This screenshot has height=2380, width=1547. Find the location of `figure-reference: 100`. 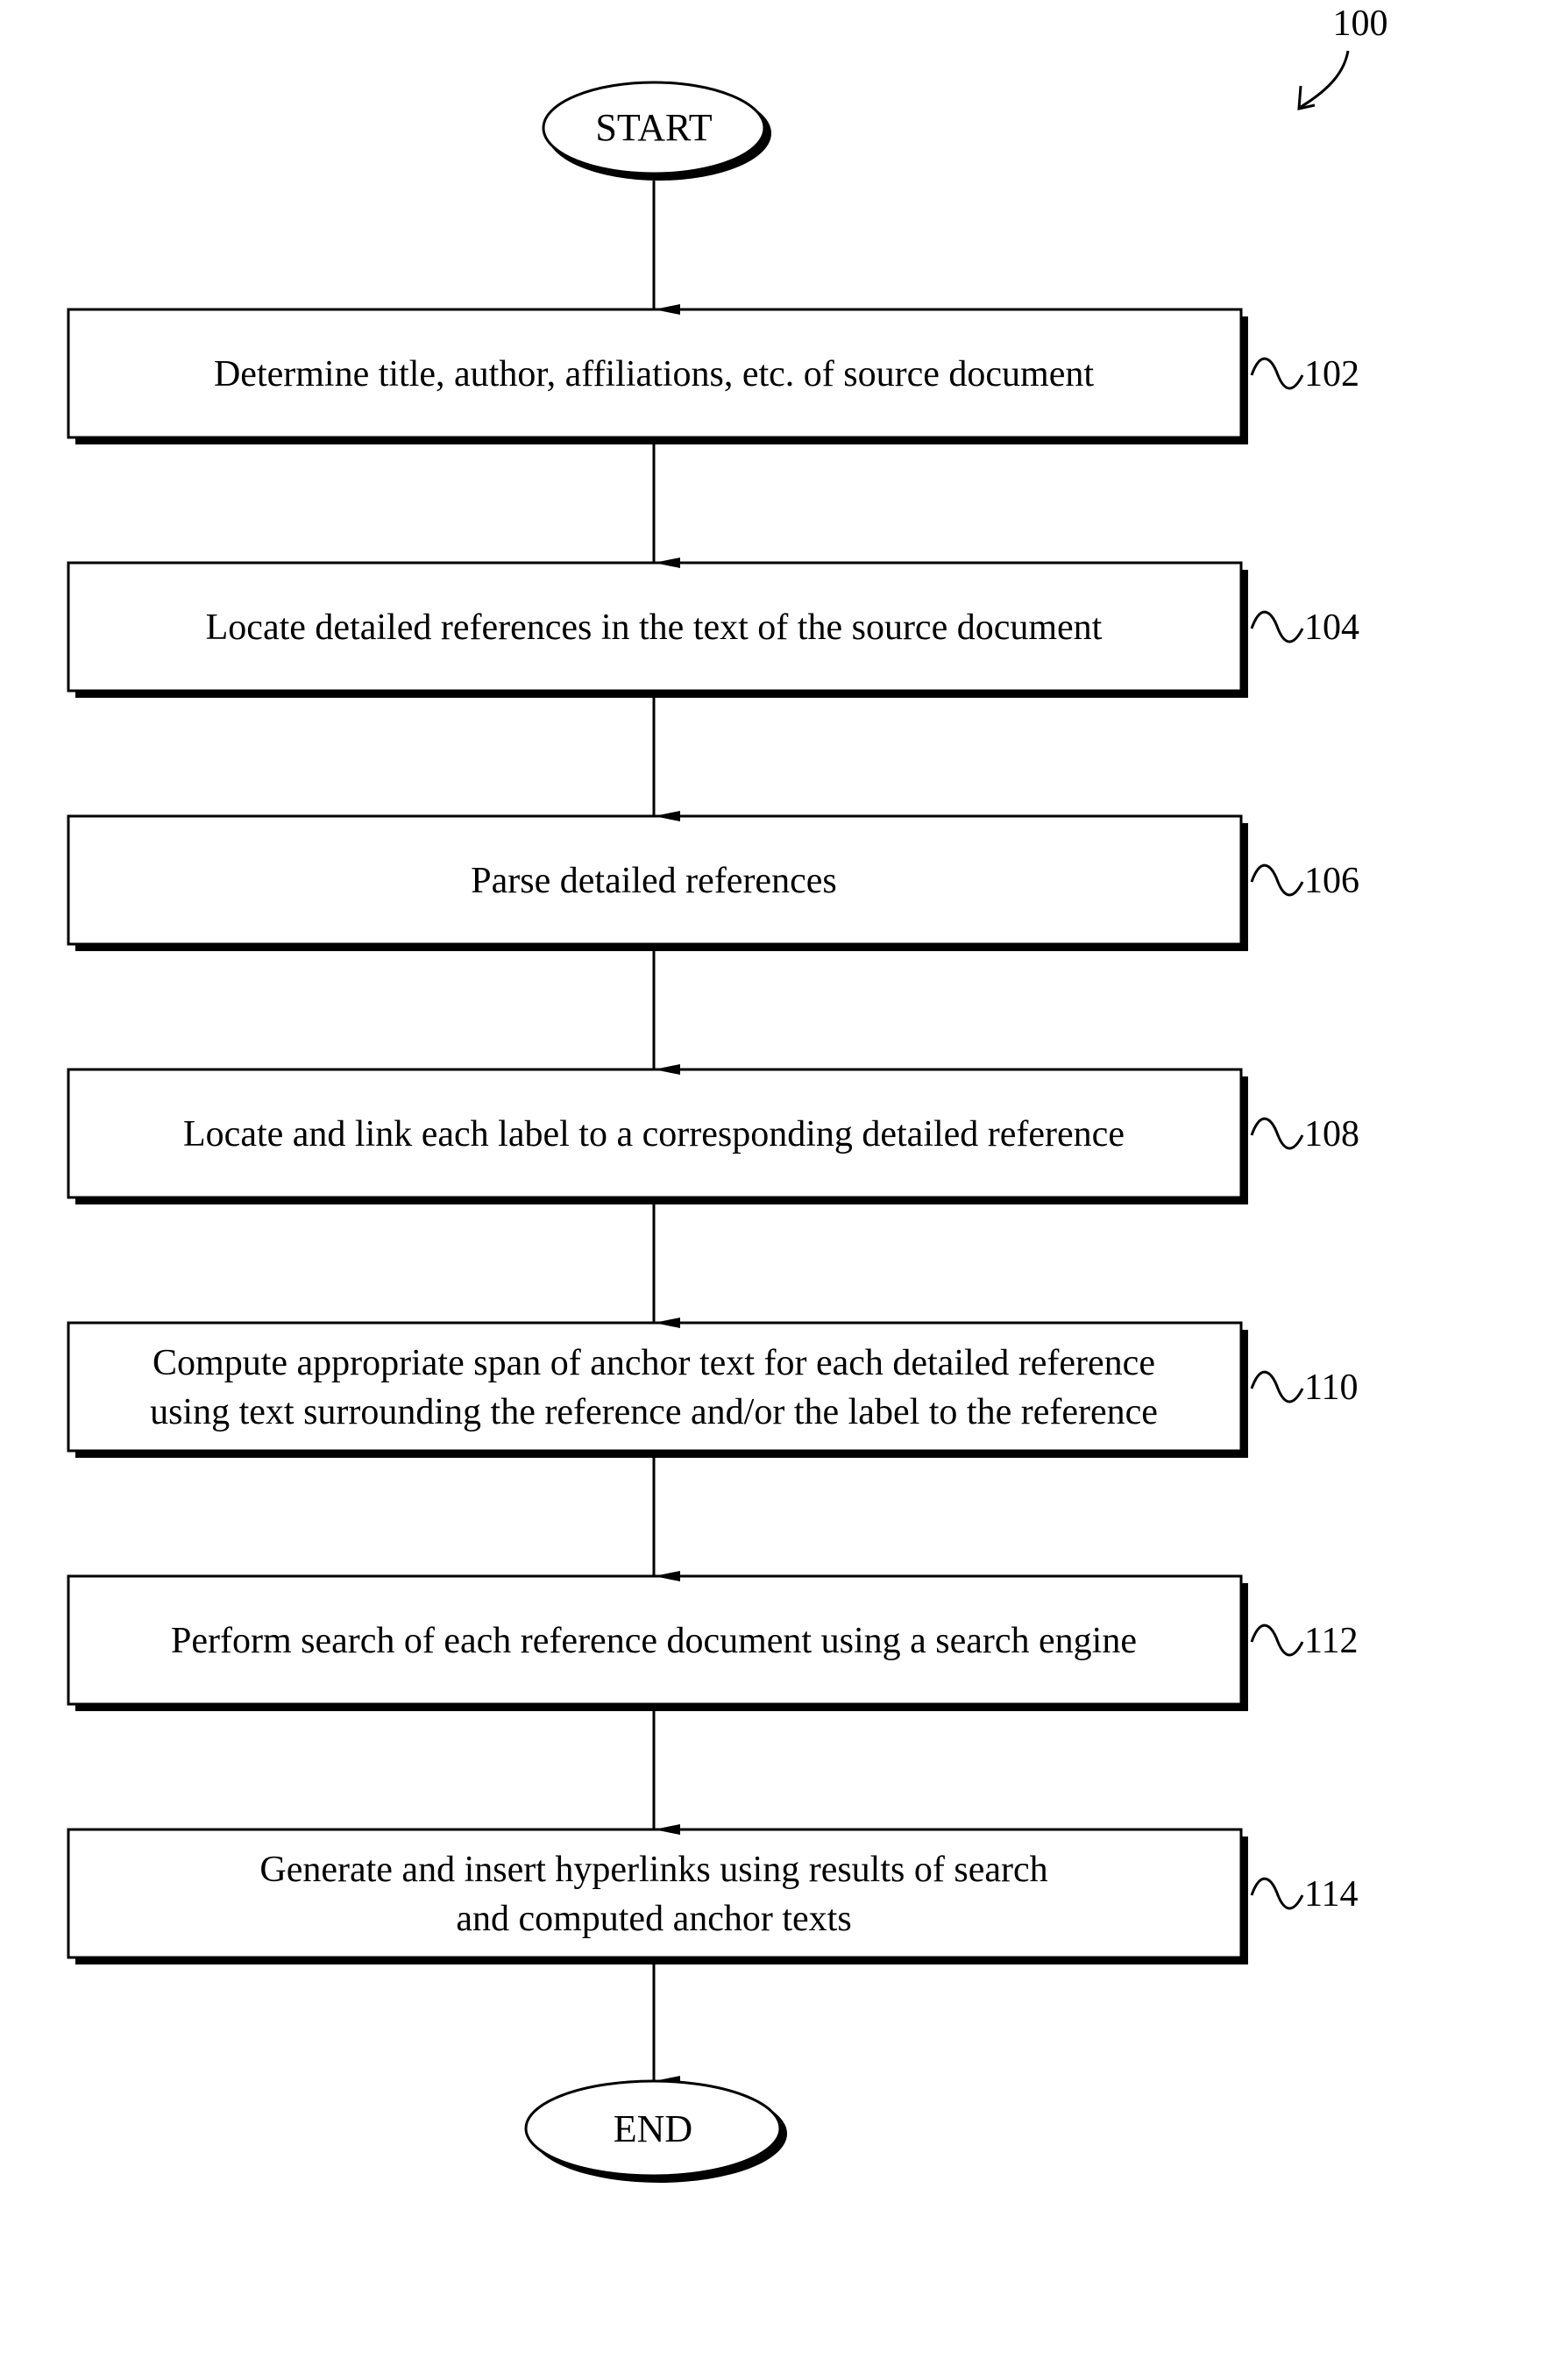

figure-reference: 100 is located at coordinates (1342, 57).